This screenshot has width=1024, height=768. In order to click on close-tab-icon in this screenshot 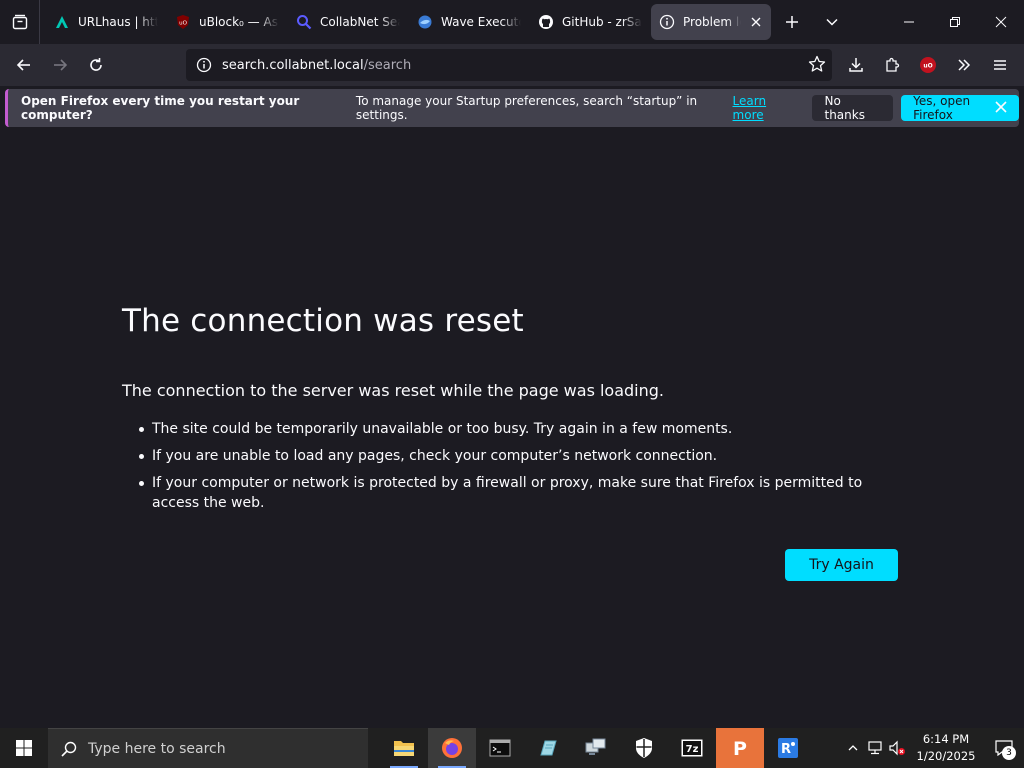, I will do `click(756, 22)`.